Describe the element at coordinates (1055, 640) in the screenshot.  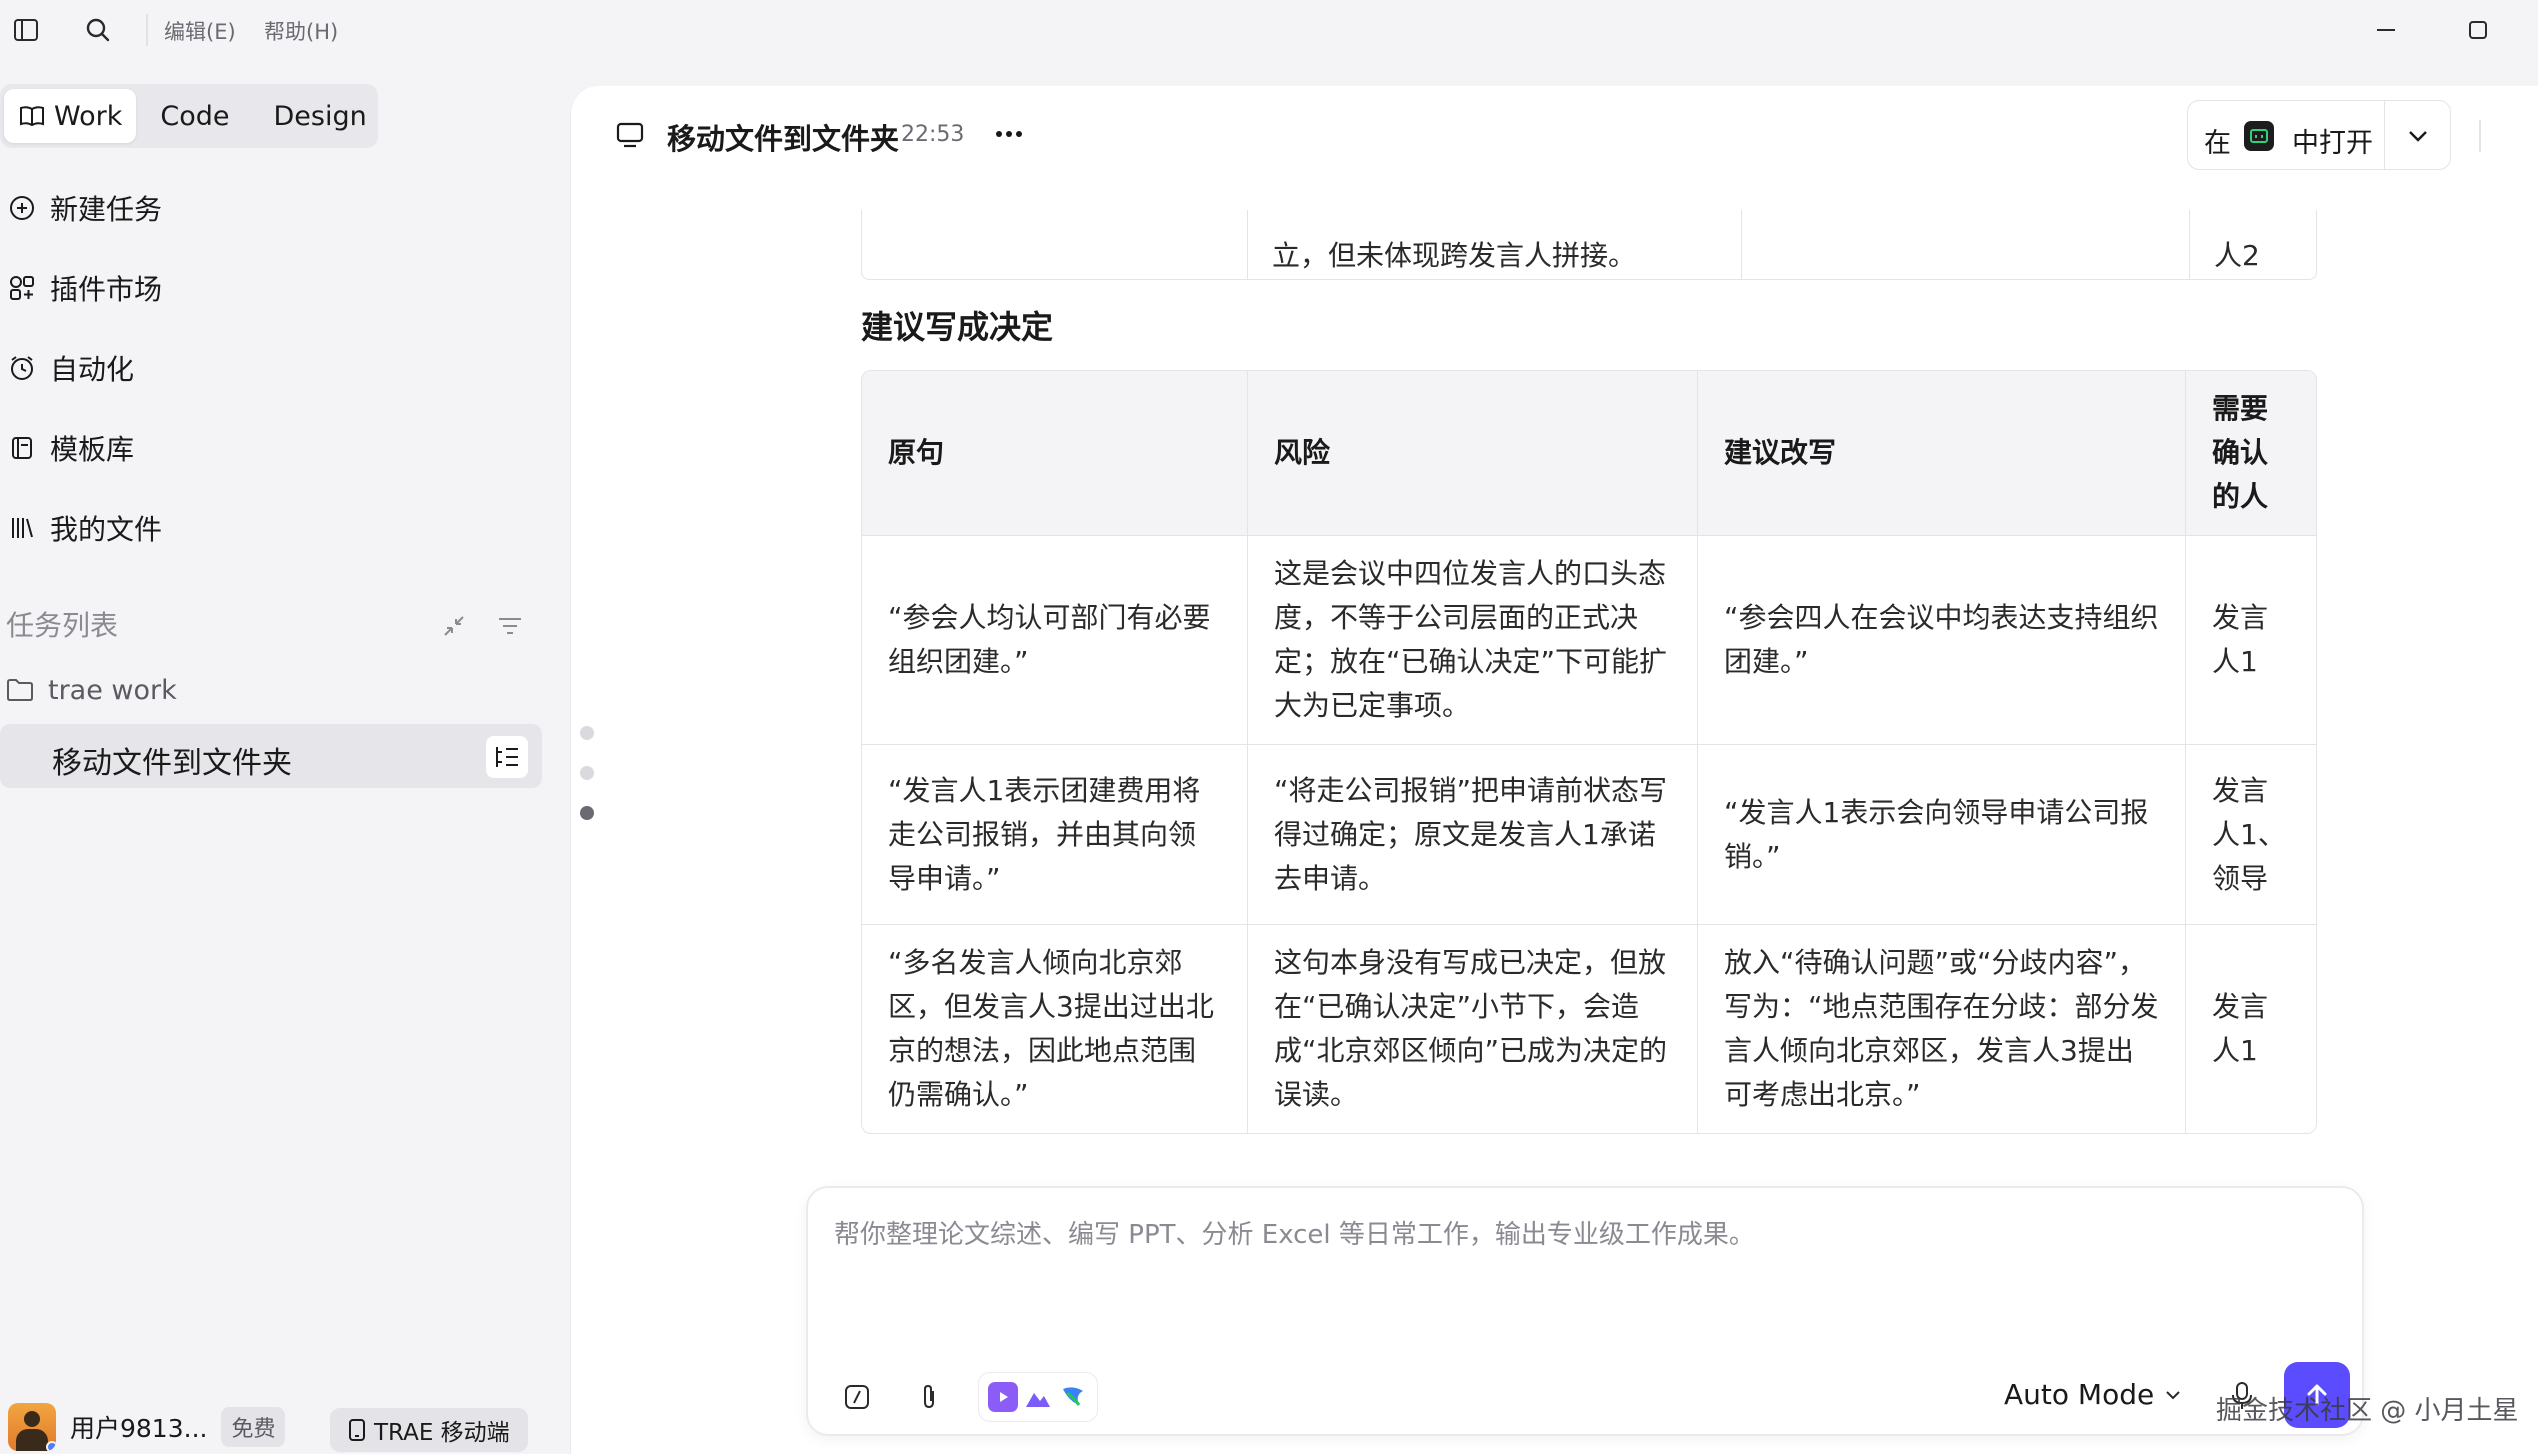
I see `table-cell: “参会人均认可部门有必要组织团建。”` at that location.